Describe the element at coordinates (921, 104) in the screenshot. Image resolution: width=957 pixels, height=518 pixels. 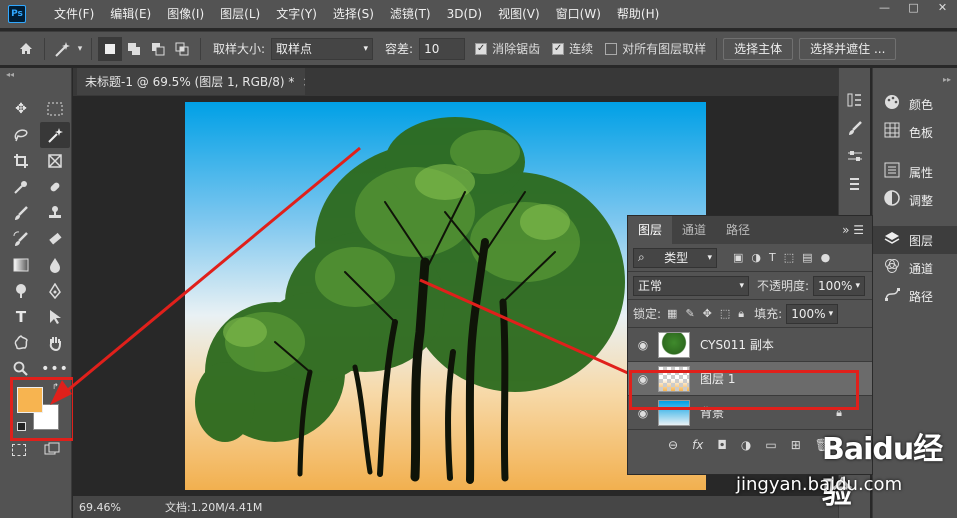
I see `dock-color-label: 颜色` at that location.